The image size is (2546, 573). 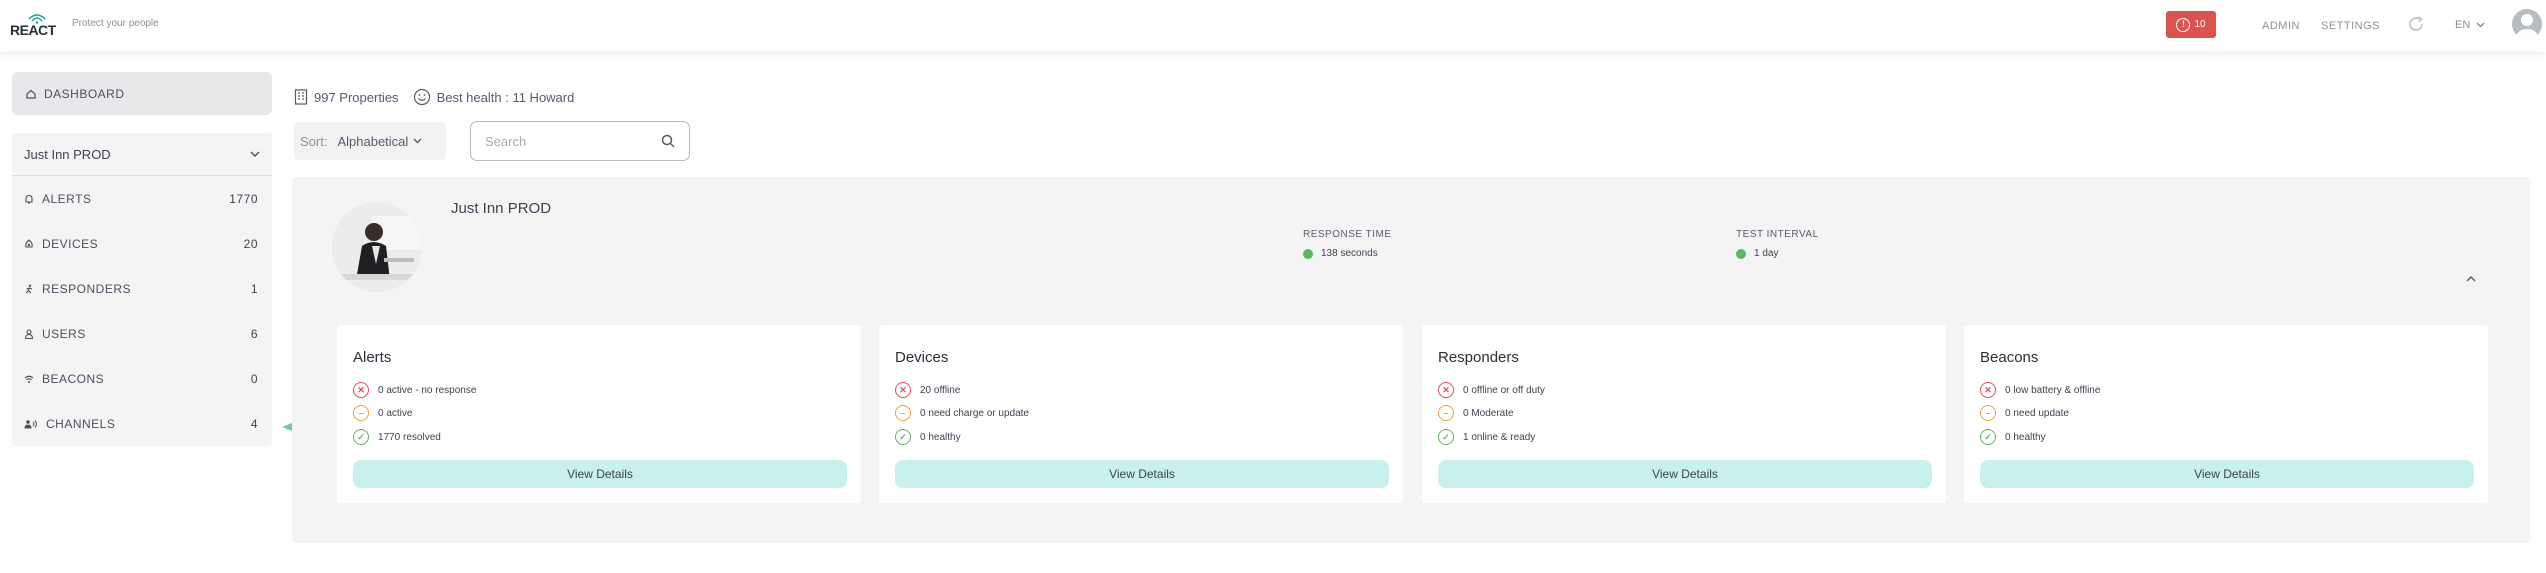 What do you see at coordinates (142, 288) in the screenshot?
I see `sidebar-item-responders: RESPONDERS 1` at bounding box center [142, 288].